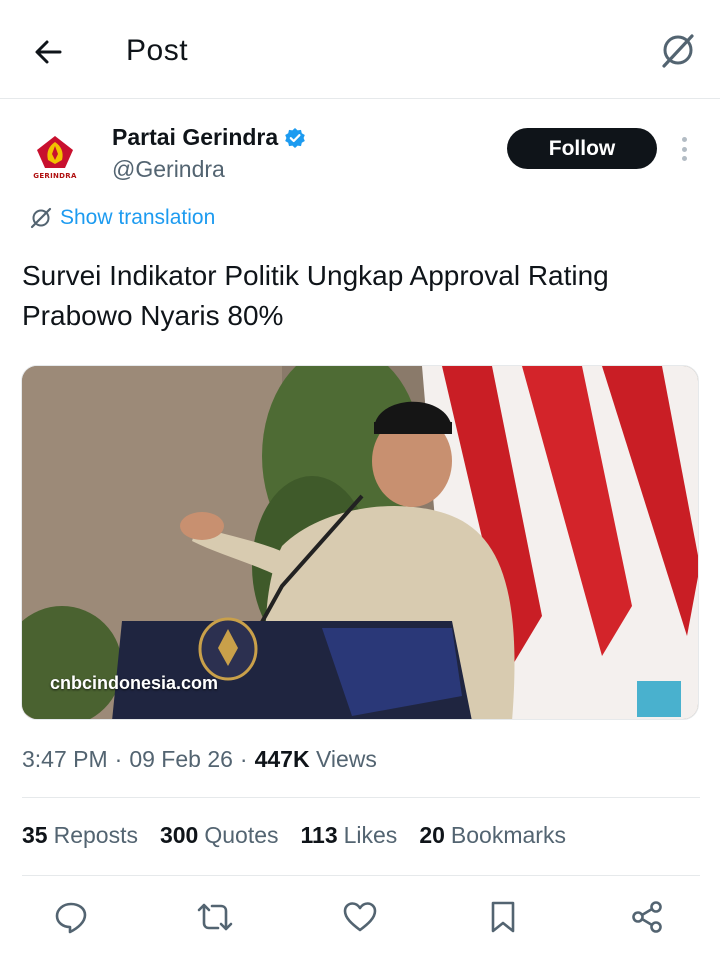 The width and height of the screenshot is (720, 953). Describe the element at coordinates (168, 169) in the screenshot. I see `author-handle: @Gerindra` at that location.